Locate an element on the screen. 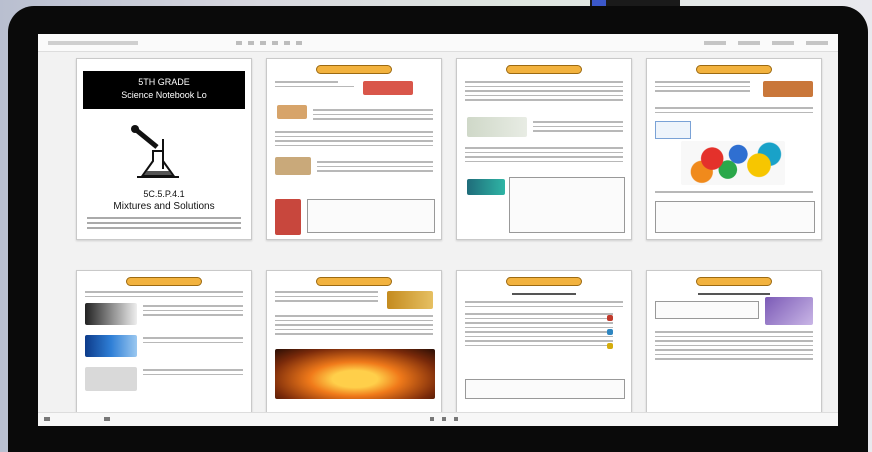 This screenshot has width=872, height=452. flask-icon is located at coordinates (155, 151).